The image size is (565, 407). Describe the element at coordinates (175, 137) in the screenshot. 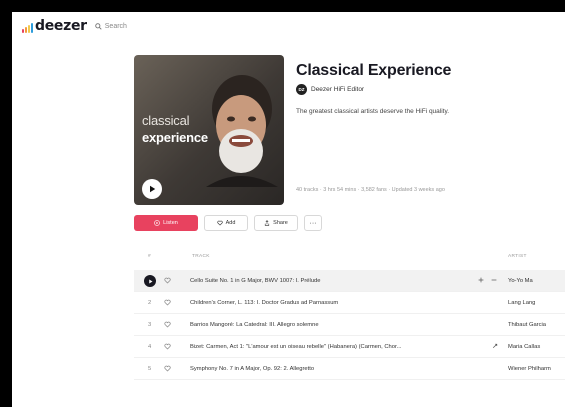

I see `cover-title-line2: experience` at that location.